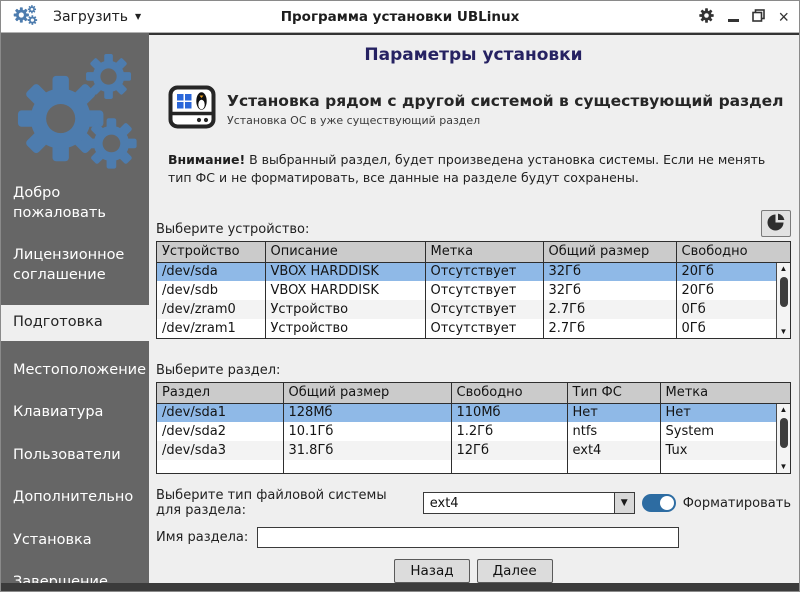 The width and height of the screenshot is (800, 592). Describe the element at coordinates (614, 393) in the screenshot. I see `column-header: Тип ФС` at that location.